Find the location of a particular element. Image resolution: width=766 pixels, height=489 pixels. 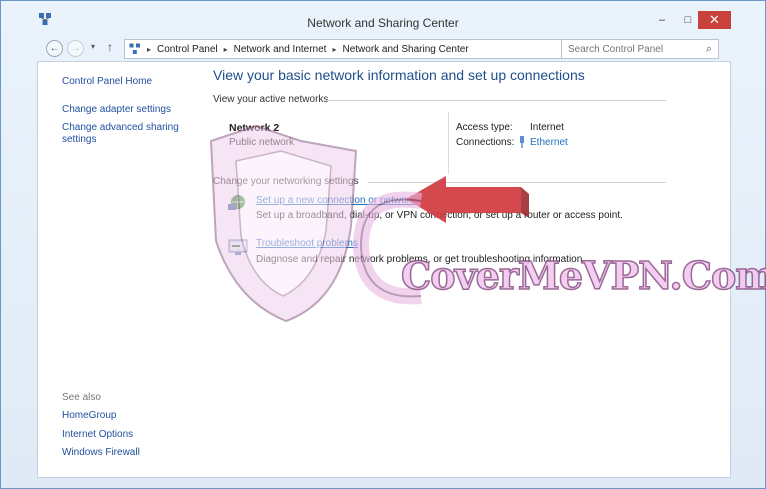

ethernet-icon is located at coordinates (522, 142).